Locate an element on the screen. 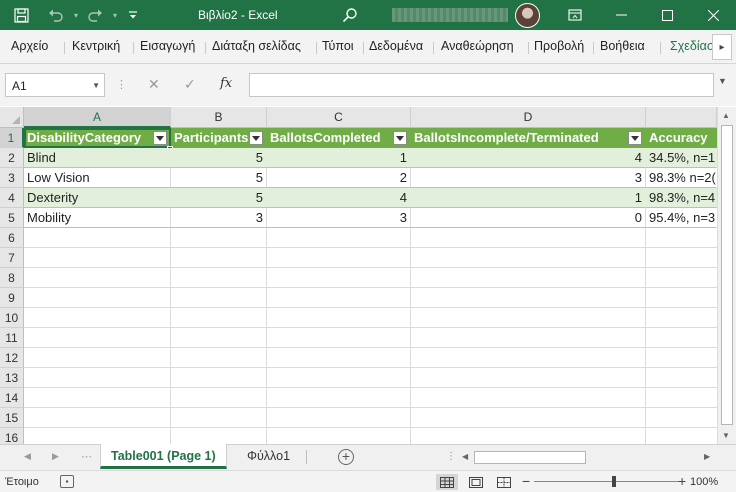 Image resolution: width=736 pixels, height=492 pixels. prev-sheet-icon: ◀ is located at coordinates (27, 456).